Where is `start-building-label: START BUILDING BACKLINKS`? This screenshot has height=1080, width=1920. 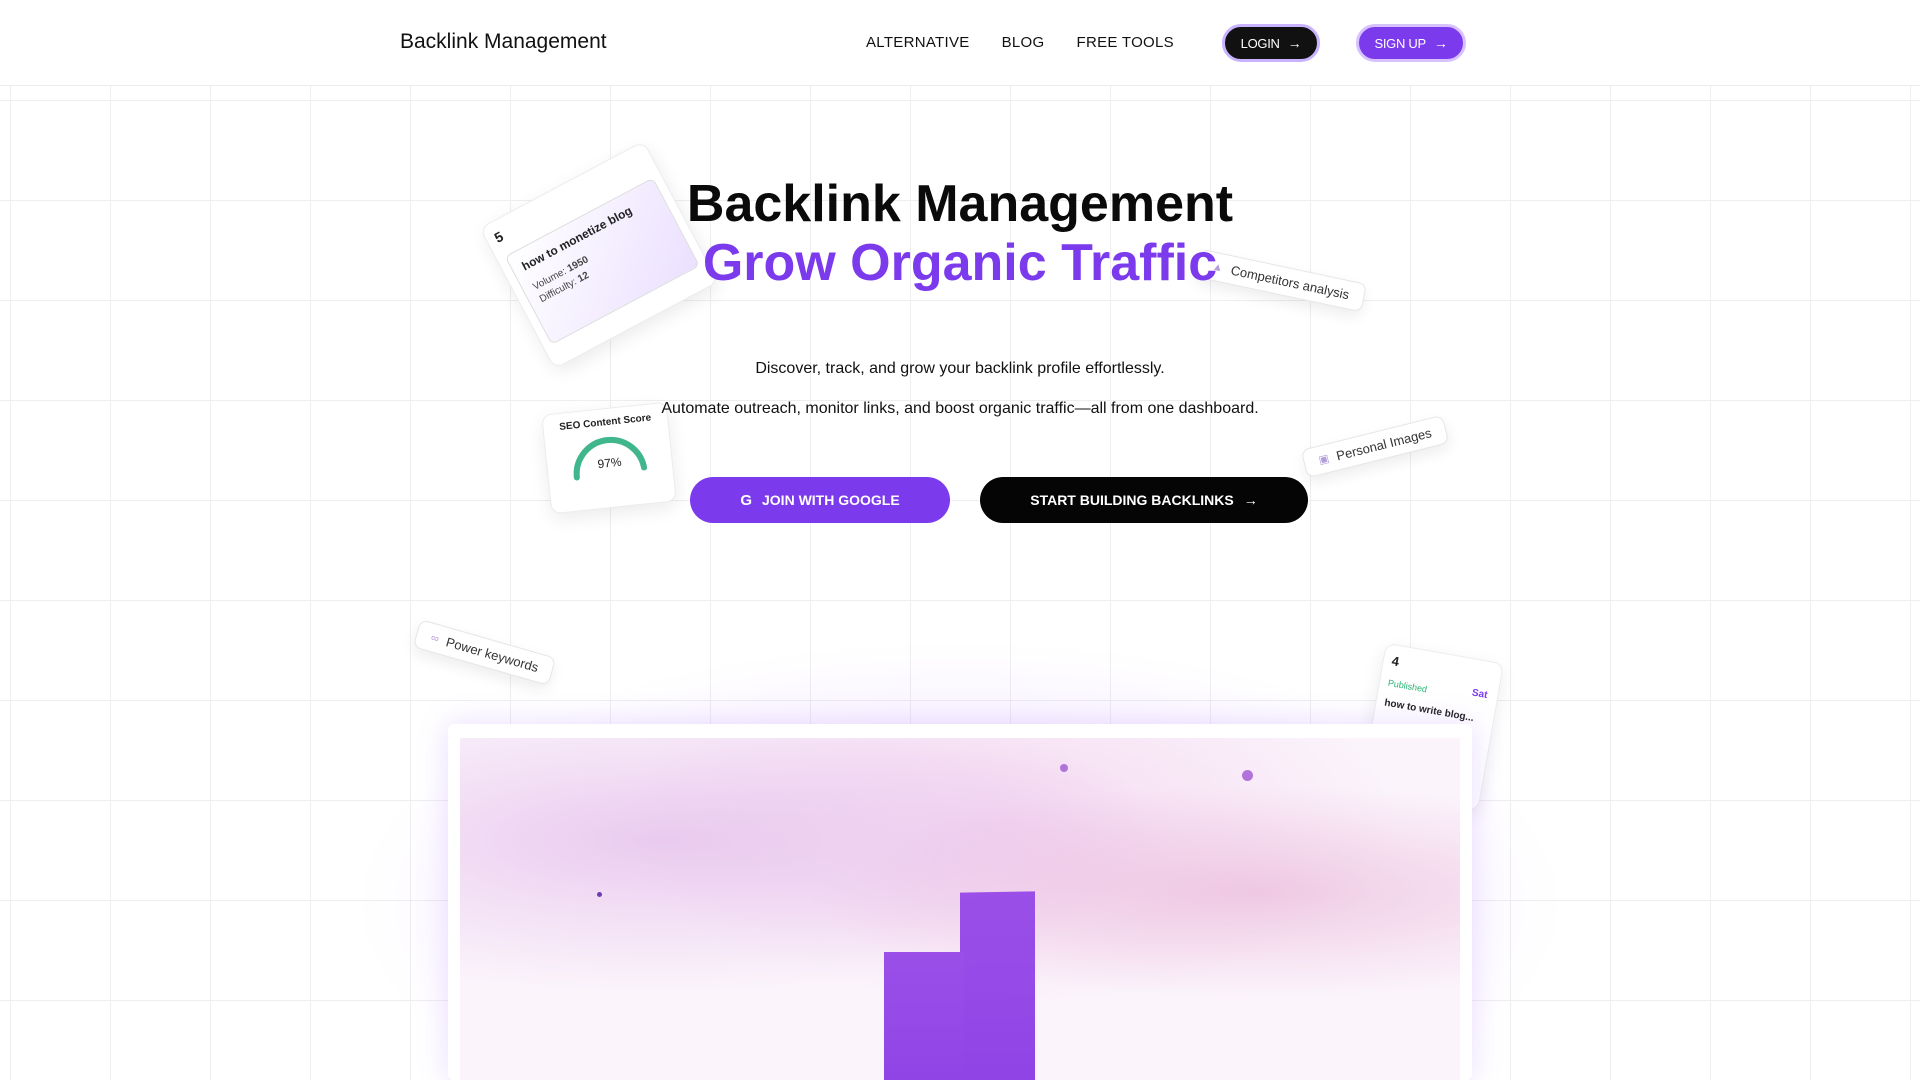 start-building-label: START BUILDING BACKLINKS is located at coordinates (1132, 500).